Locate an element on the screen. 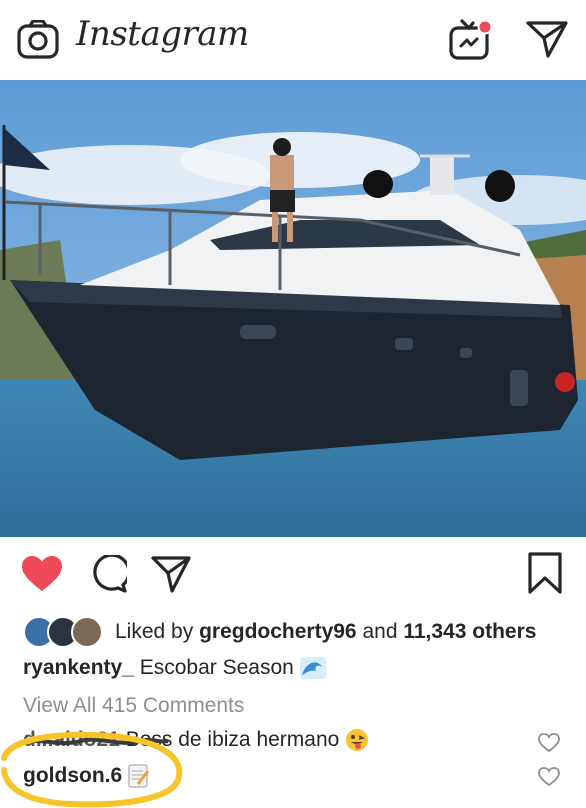  share-icon is located at coordinates (171, 574).